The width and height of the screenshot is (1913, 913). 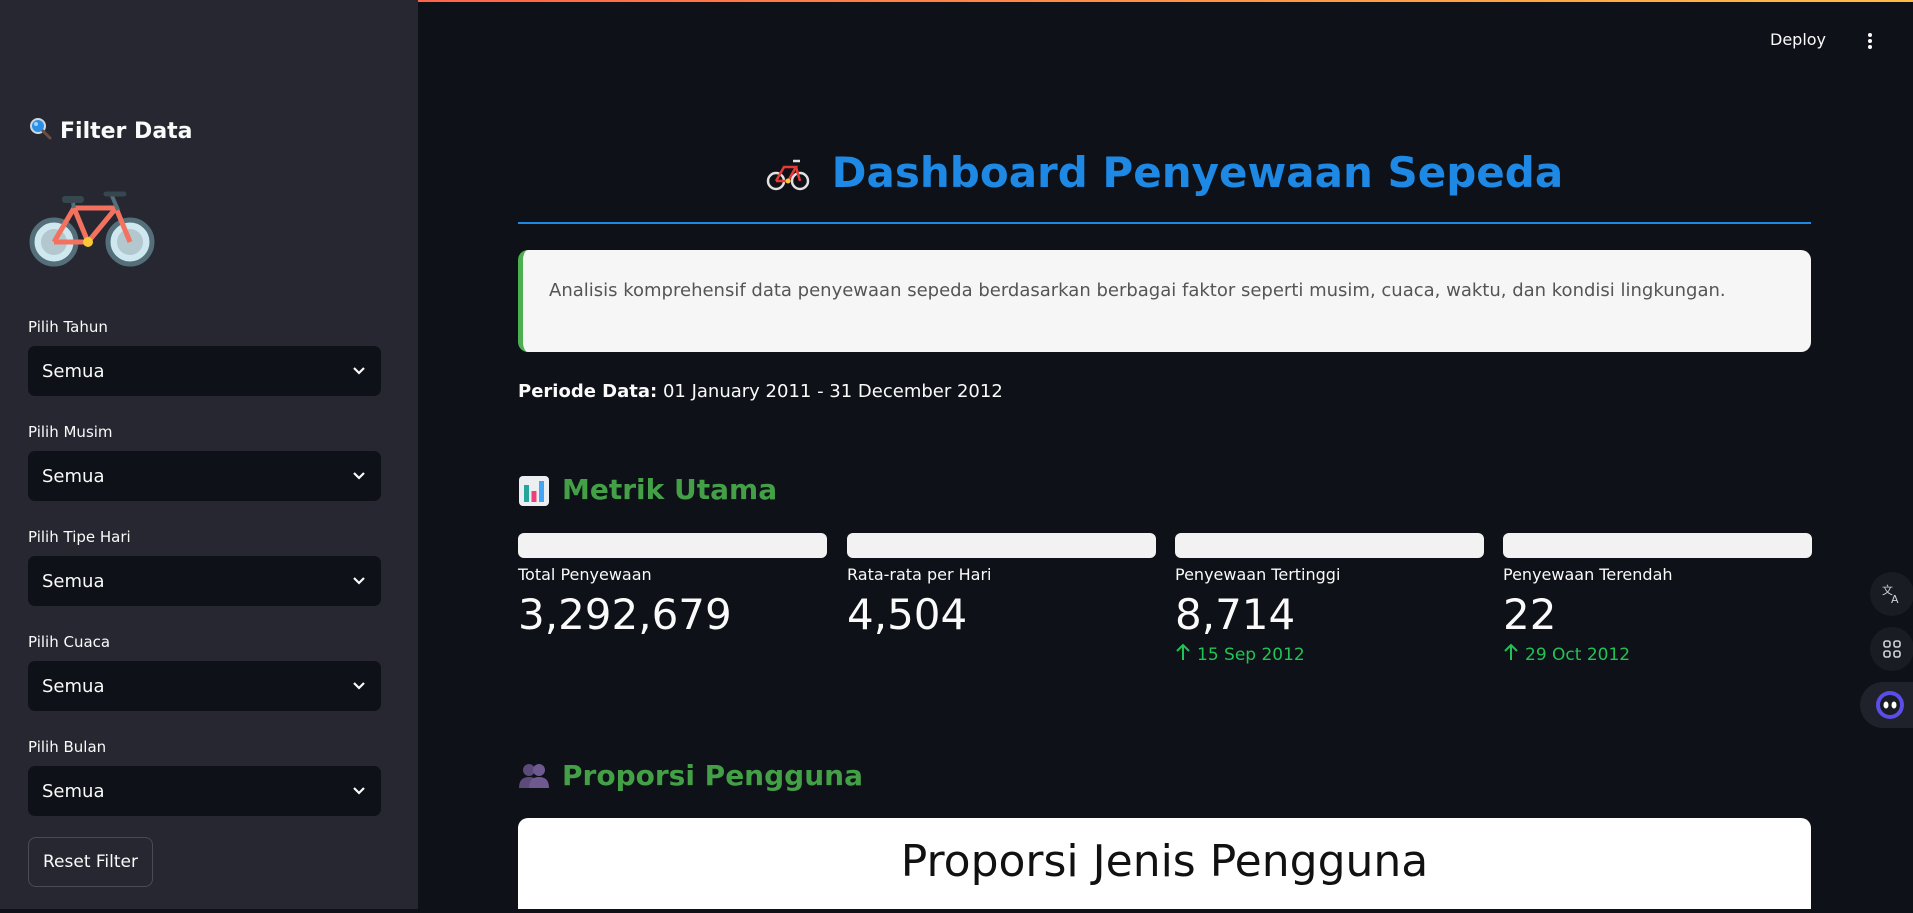 I want to click on filter-tipe-hari-select: Semua, so click(x=204, y=581).